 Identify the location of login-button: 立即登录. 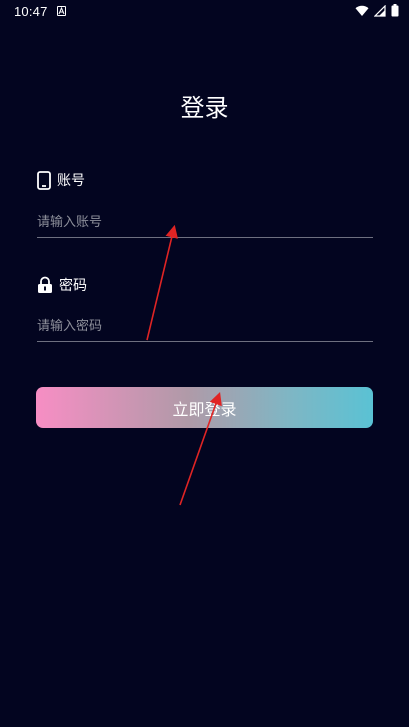
(204, 407).